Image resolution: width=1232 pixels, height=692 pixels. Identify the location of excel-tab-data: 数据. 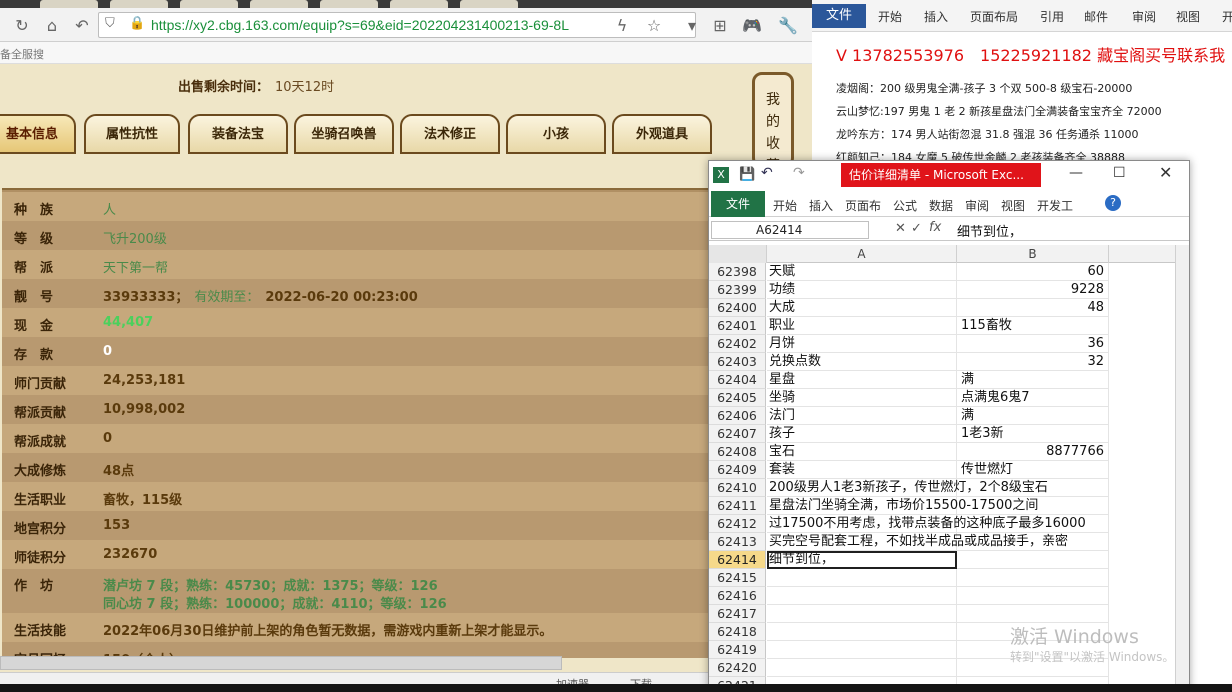
(941, 205).